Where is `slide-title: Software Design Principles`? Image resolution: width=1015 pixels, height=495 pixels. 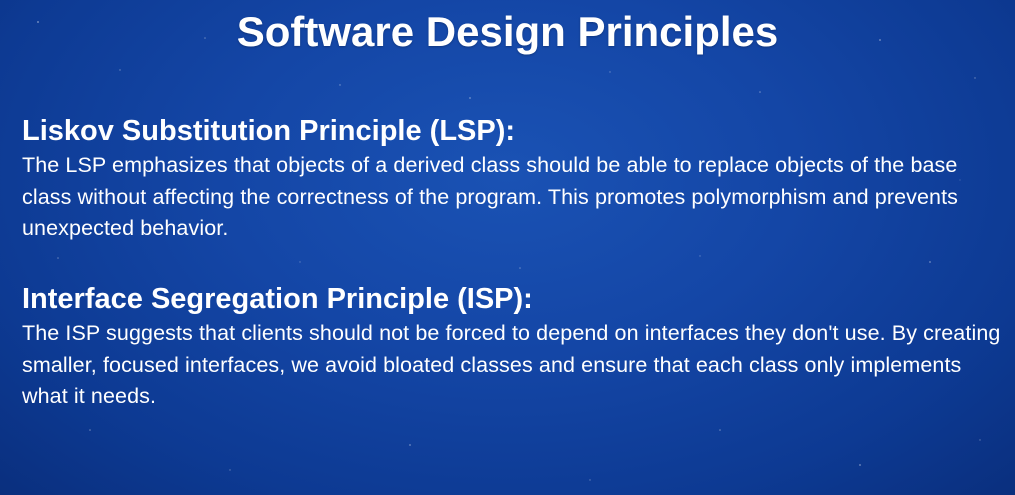
slide-title: Software Design Principles is located at coordinates (507, 31).